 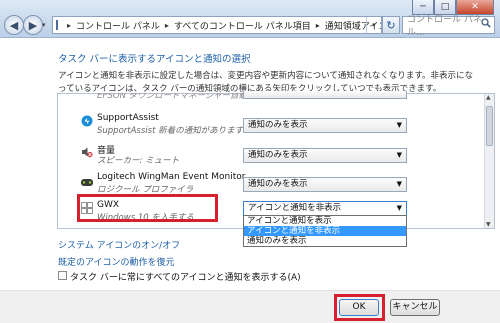 I want to click on control-panel-icon, so click(x=57, y=25).